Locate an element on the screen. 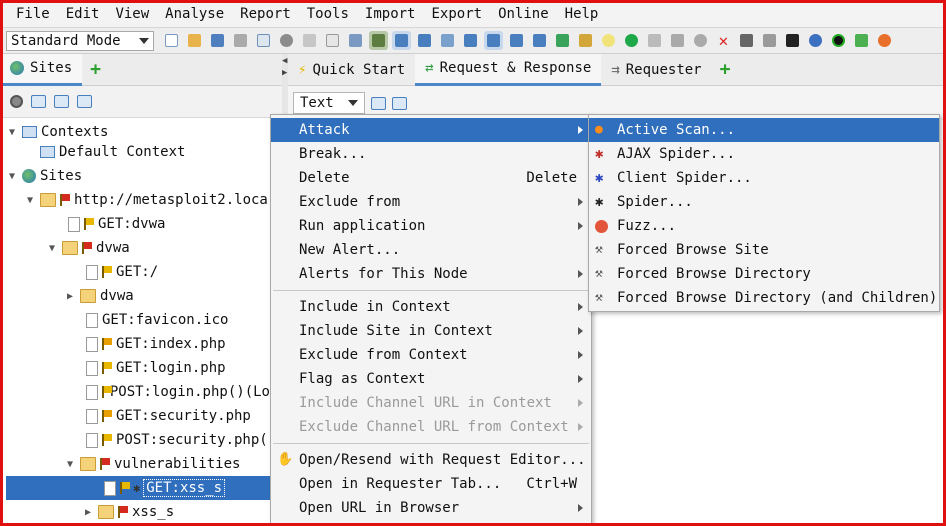 This screenshot has height=526, width=946. notes-icon is located at coordinates (861, 40).